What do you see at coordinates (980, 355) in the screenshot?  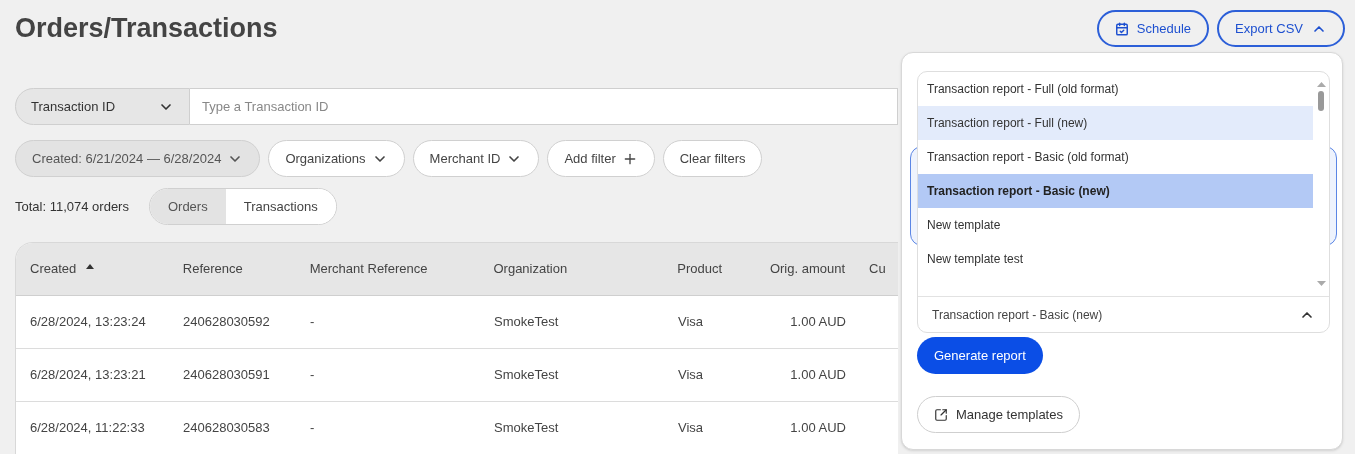 I see `generate-report-button: Generate report` at bounding box center [980, 355].